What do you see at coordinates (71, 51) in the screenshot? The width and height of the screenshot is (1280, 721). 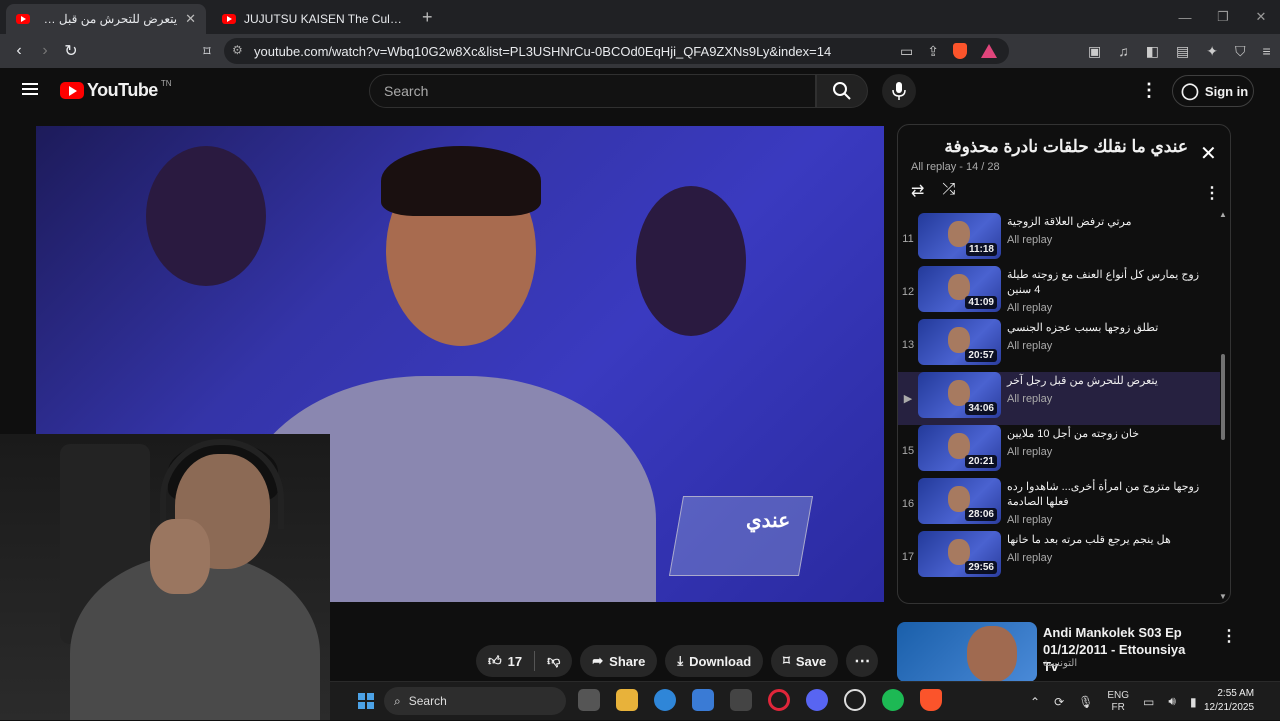 I see `reload-button: ↻` at bounding box center [71, 51].